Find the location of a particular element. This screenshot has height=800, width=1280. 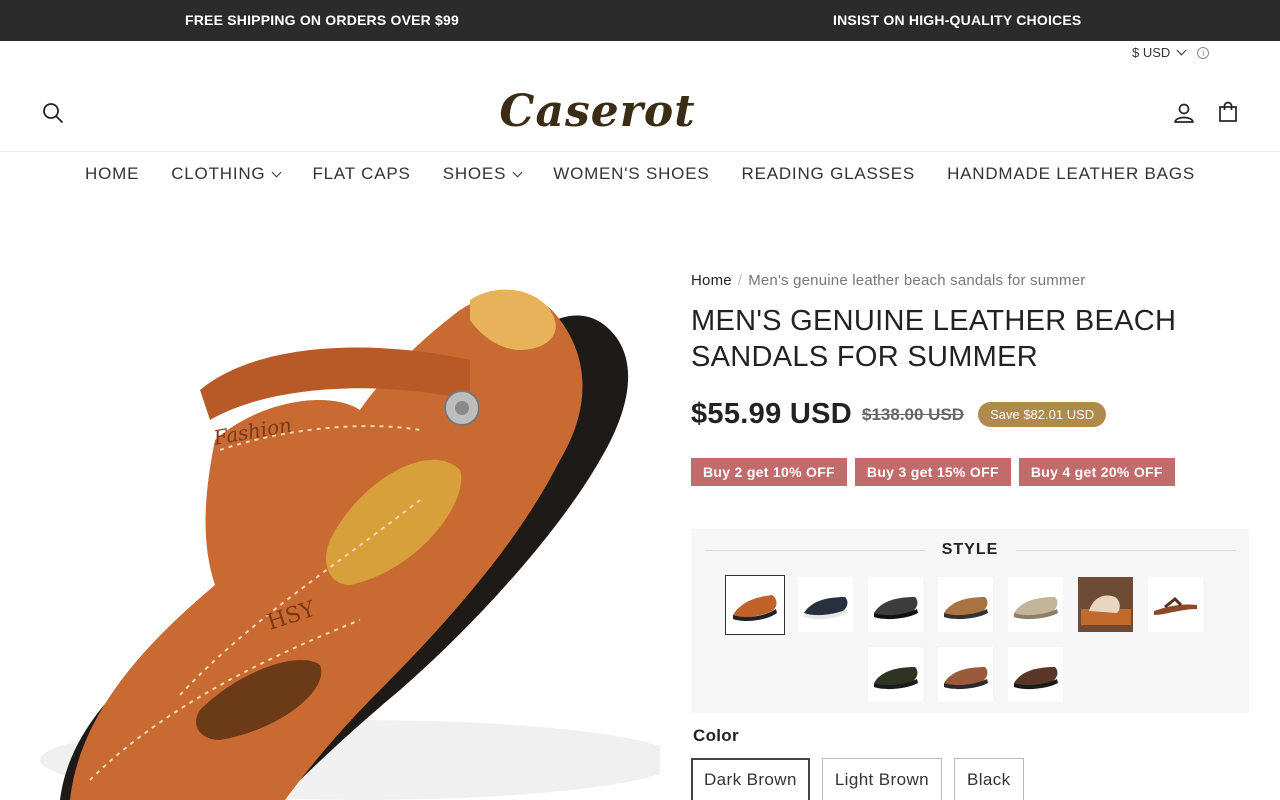

style-heading: STYLE is located at coordinates (970, 550).